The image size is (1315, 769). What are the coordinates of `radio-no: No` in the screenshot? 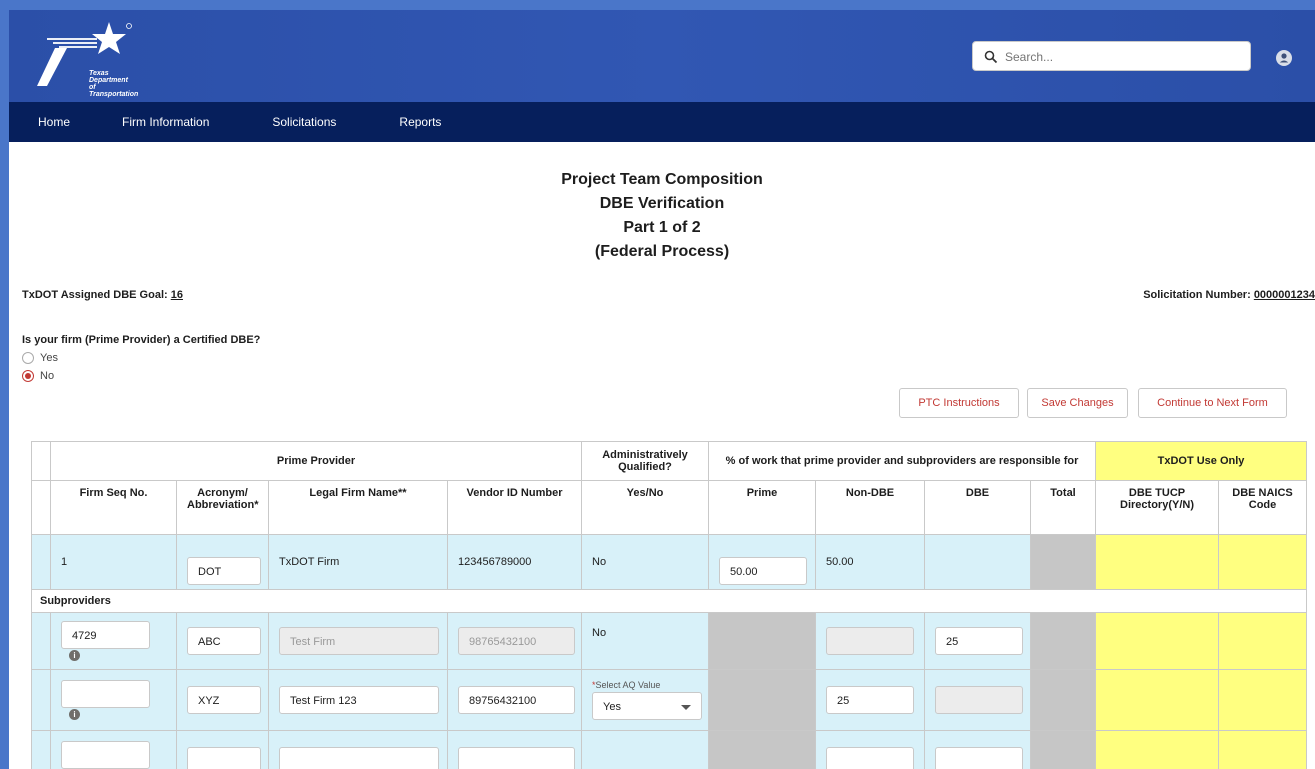 It's located at (38, 376).